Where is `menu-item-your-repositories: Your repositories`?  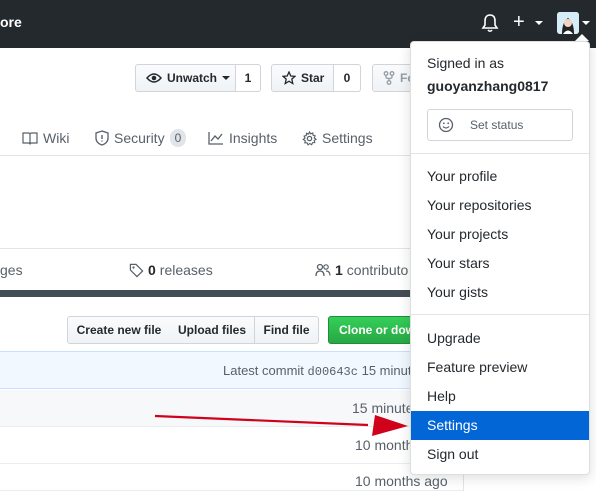 menu-item-your-repositories: Your repositories is located at coordinates (500, 205).